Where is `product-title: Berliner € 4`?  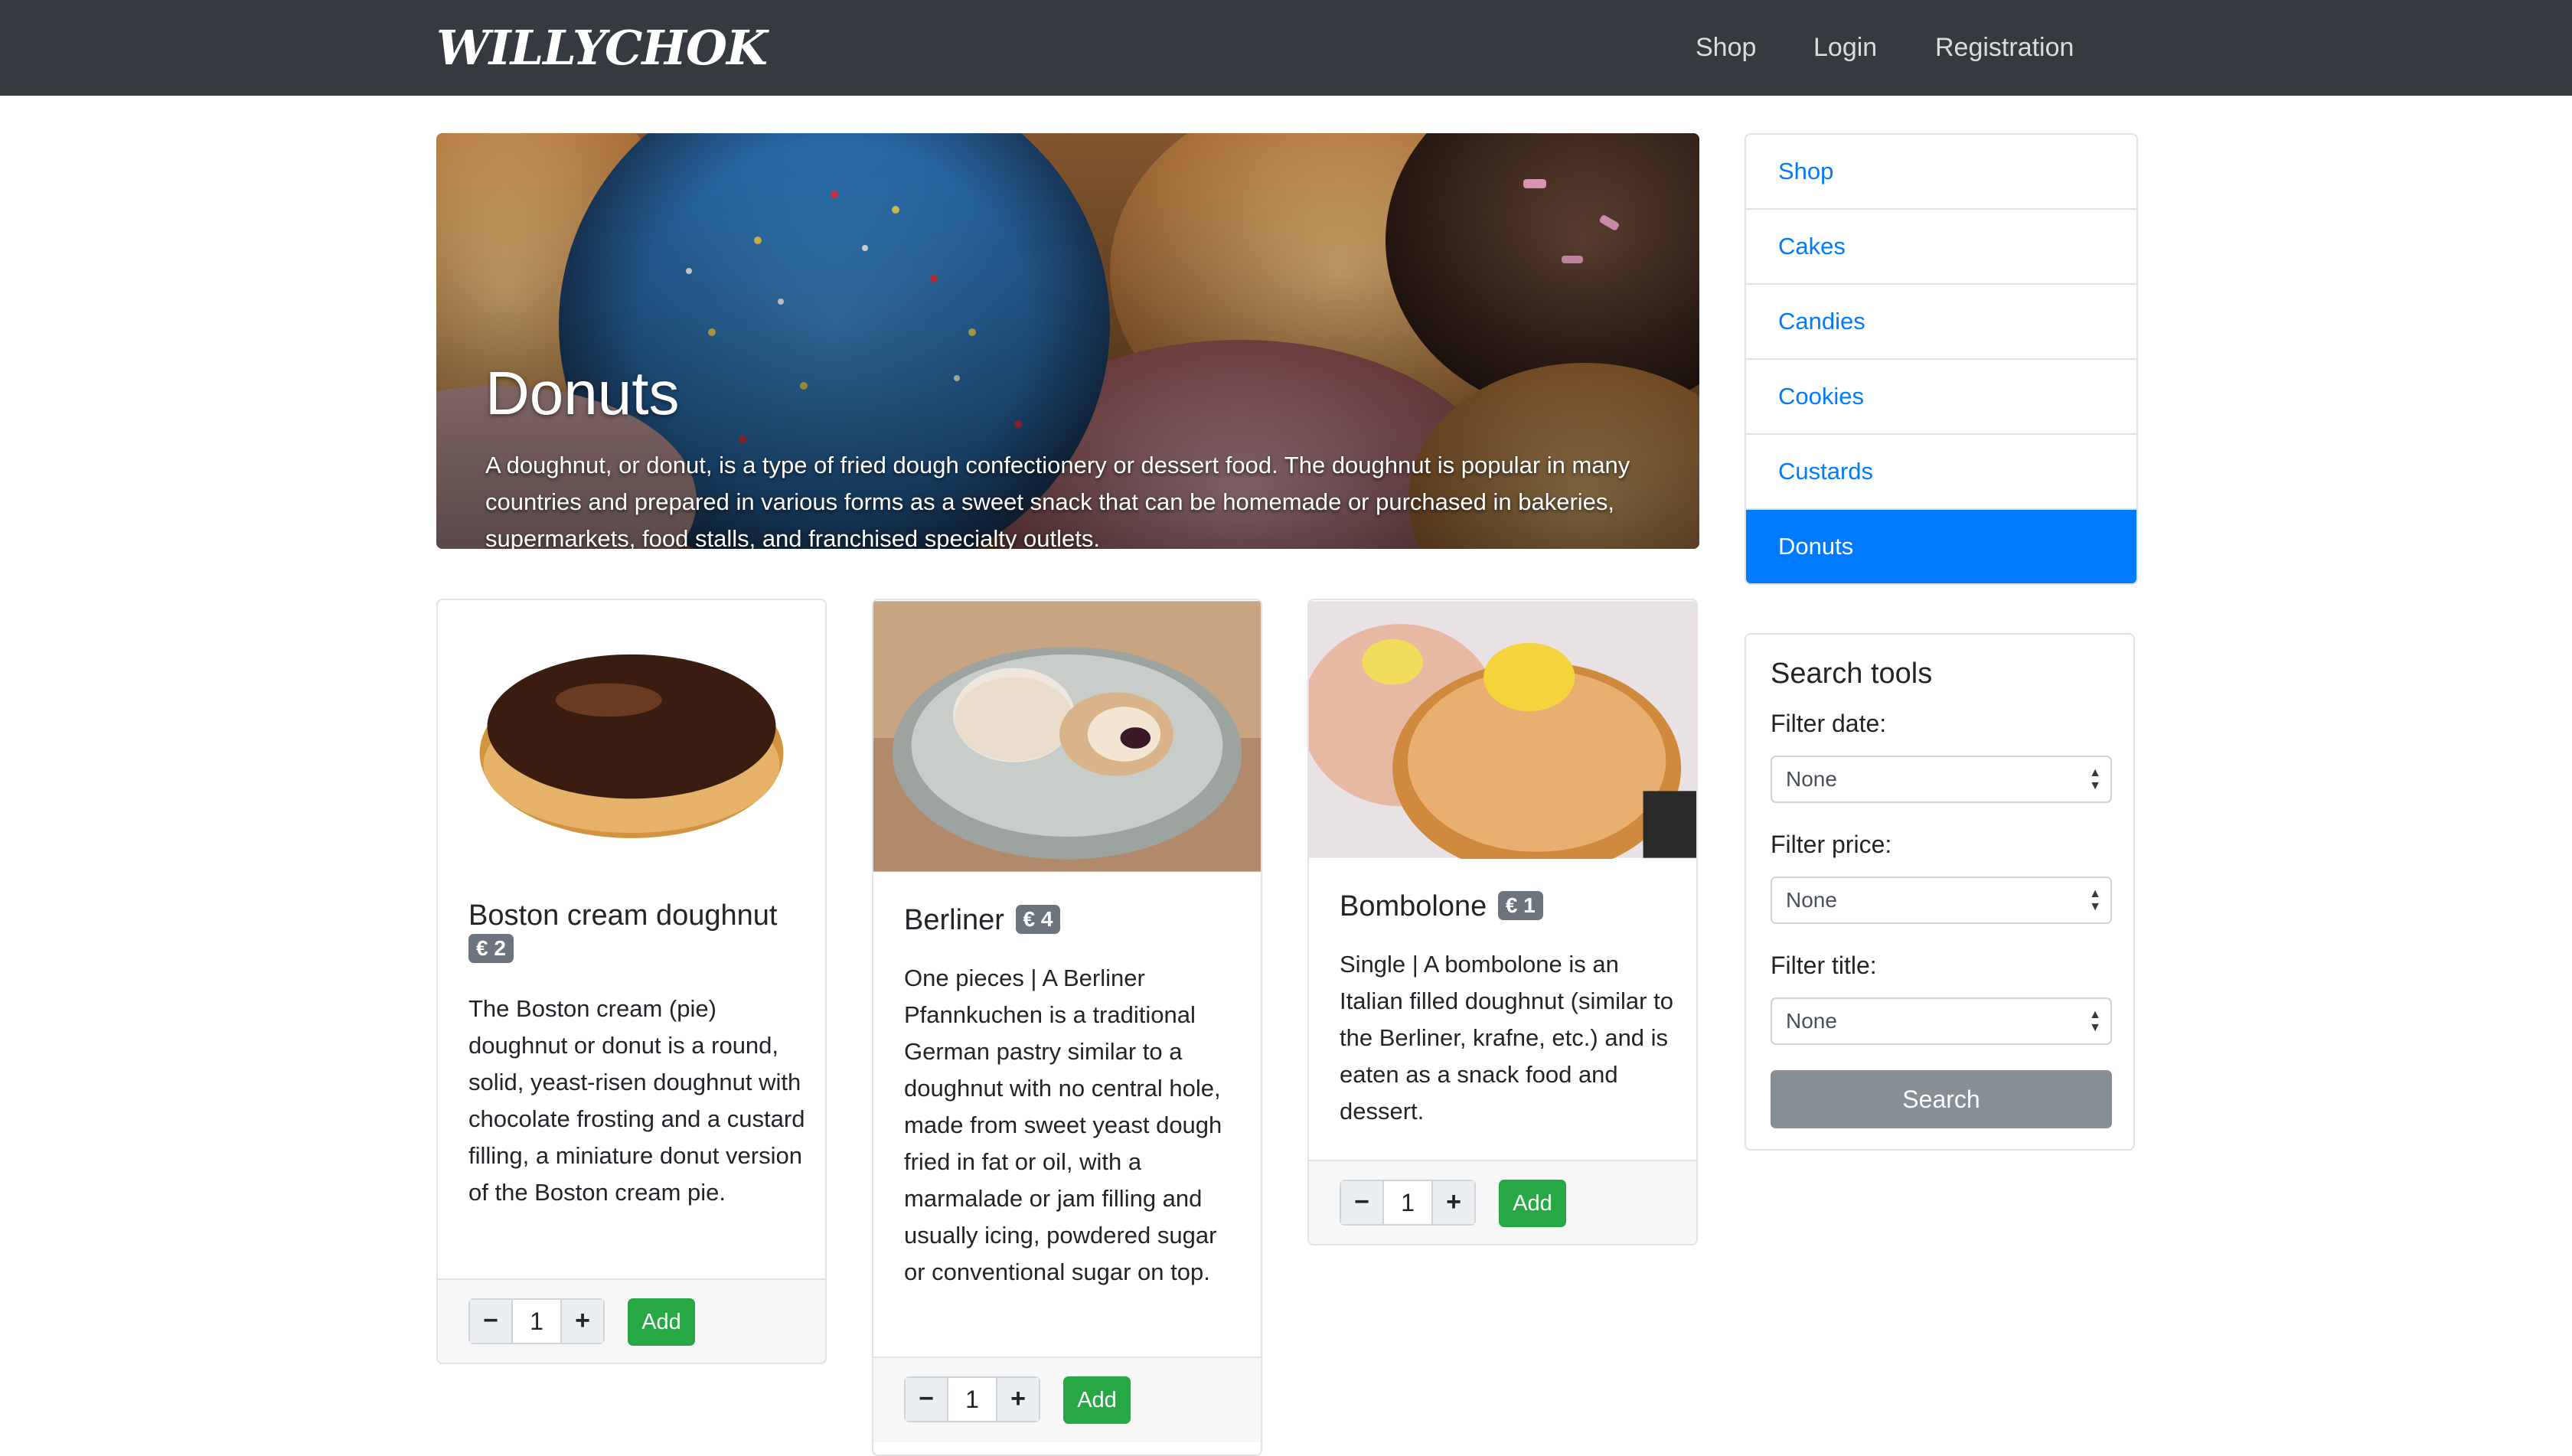 product-title: Berliner € 4 is located at coordinates (1072, 920).